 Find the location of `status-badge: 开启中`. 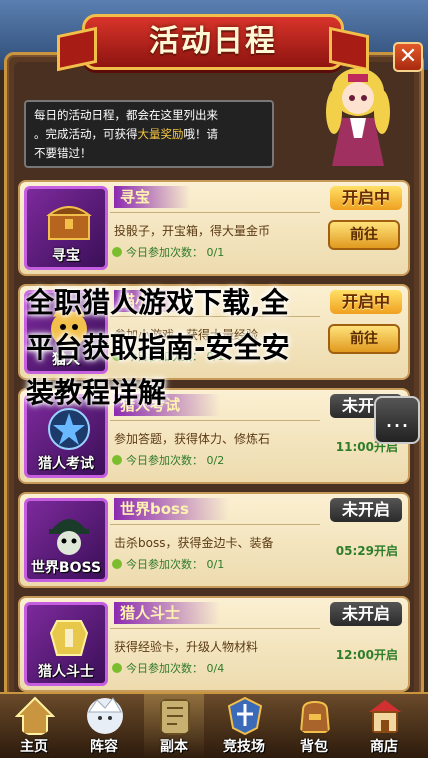

status-badge: 开启中 is located at coordinates (366, 198).